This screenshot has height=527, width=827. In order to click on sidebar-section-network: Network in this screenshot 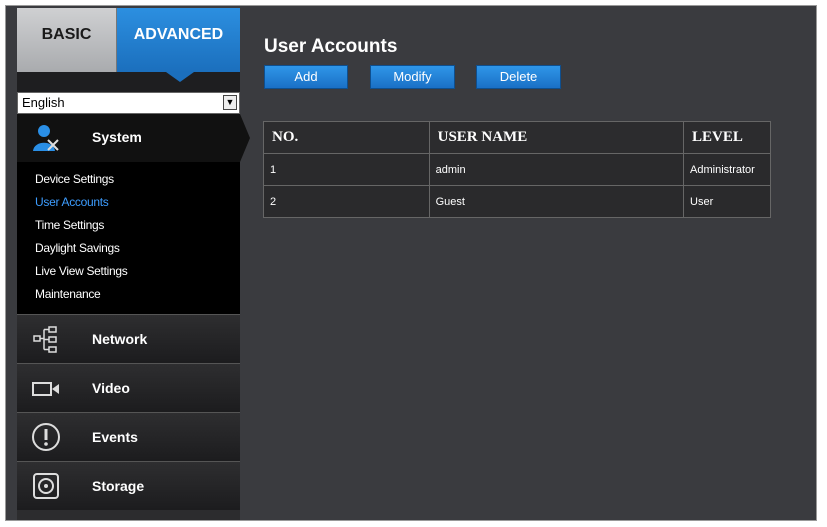, I will do `click(128, 338)`.